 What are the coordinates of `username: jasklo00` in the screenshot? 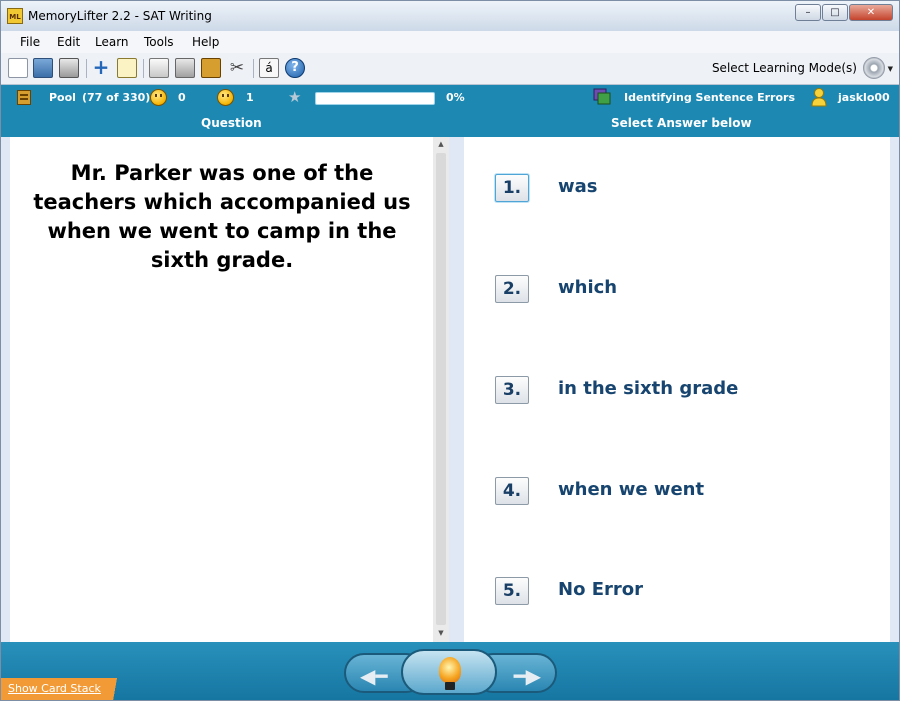 It's located at (864, 97).